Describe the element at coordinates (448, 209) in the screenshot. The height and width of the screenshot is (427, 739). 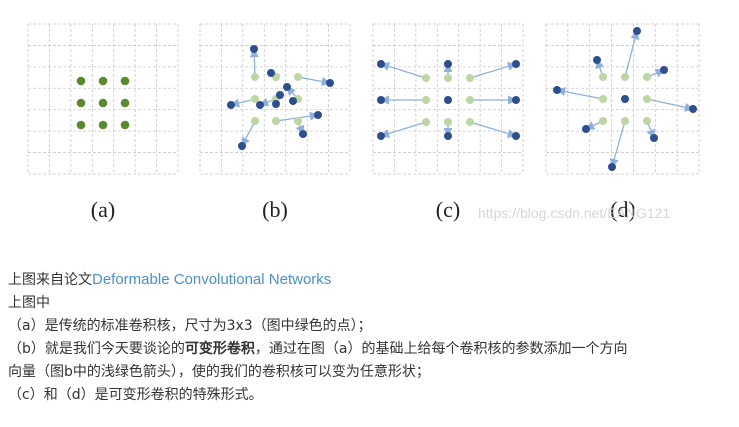
I see `caption-c: (c)` at that location.